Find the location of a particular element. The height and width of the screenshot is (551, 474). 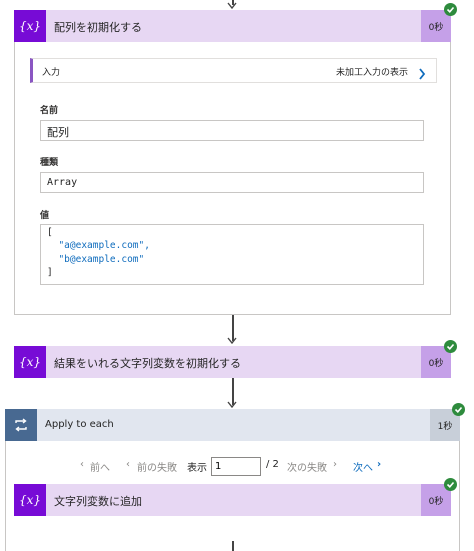

action-header-initialize-array: {x} 配列を初期化する 0秒 is located at coordinates (232, 26).